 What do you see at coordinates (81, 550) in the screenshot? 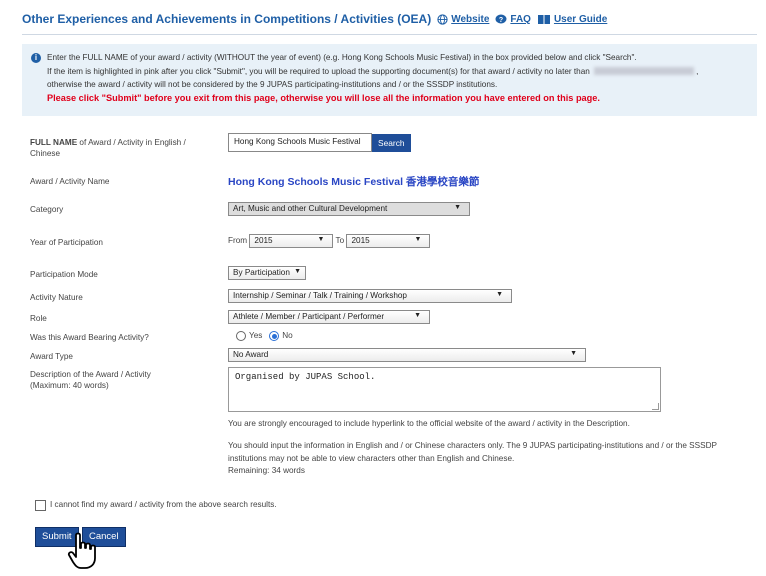
I see `hand-cursor-icon` at bounding box center [81, 550].